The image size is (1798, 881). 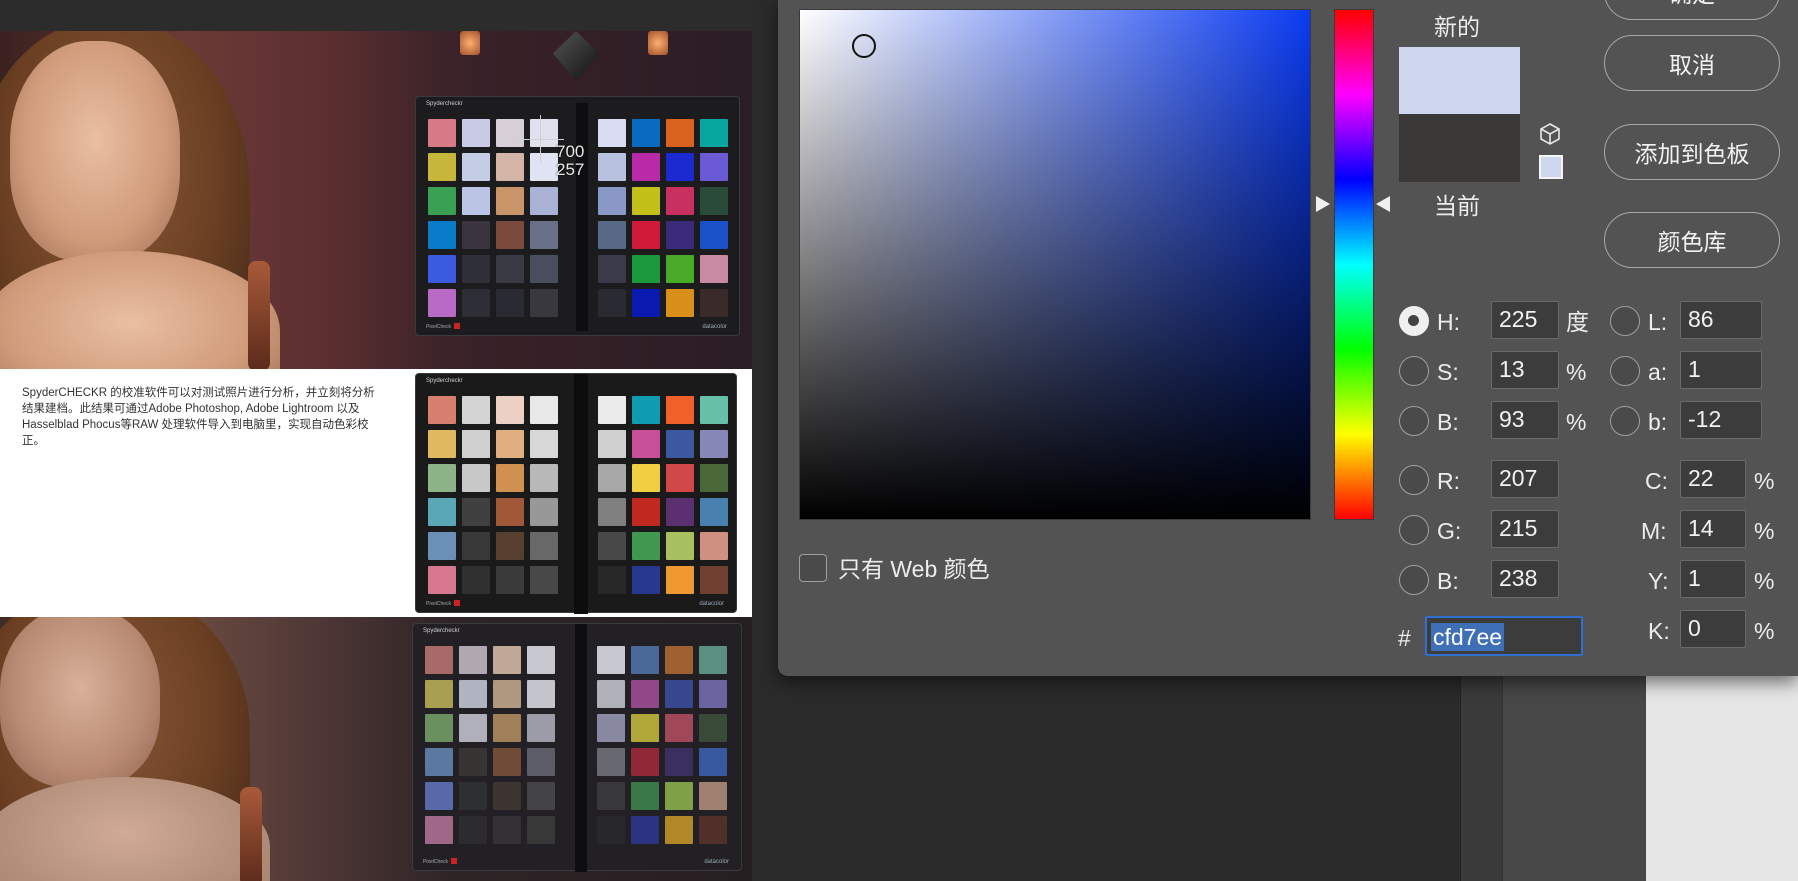 I want to click on red-label: R:, so click(x=1448, y=481).